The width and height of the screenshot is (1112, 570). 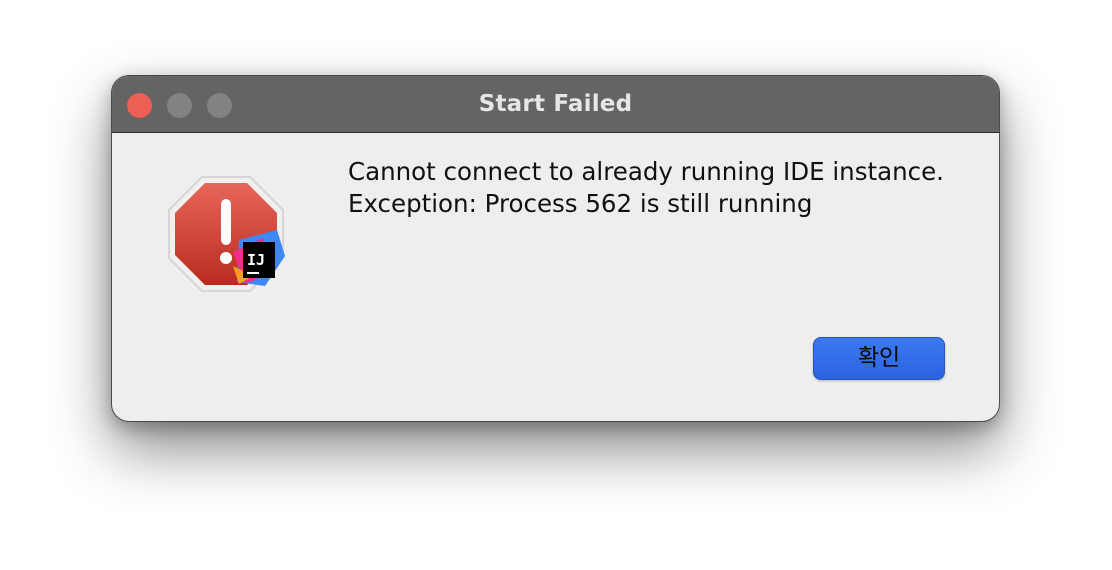 I want to click on window-title: Start Failed, so click(x=555, y=104).